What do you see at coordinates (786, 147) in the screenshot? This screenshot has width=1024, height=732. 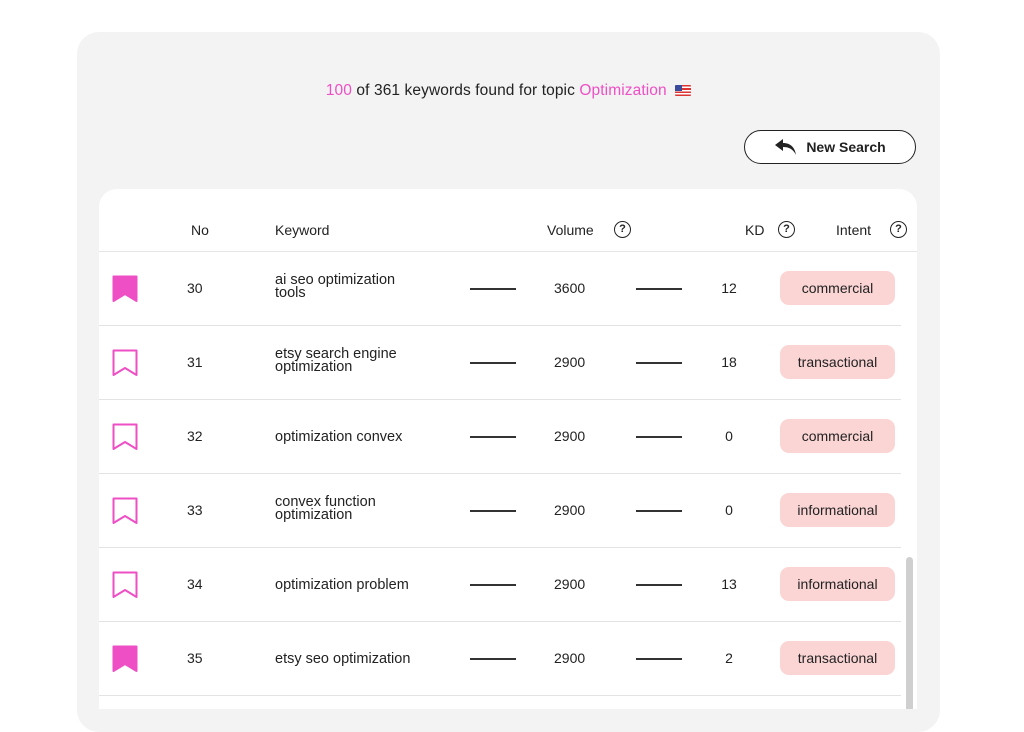 I see `undo-arrow-icon` at bounding box center [786, 147].